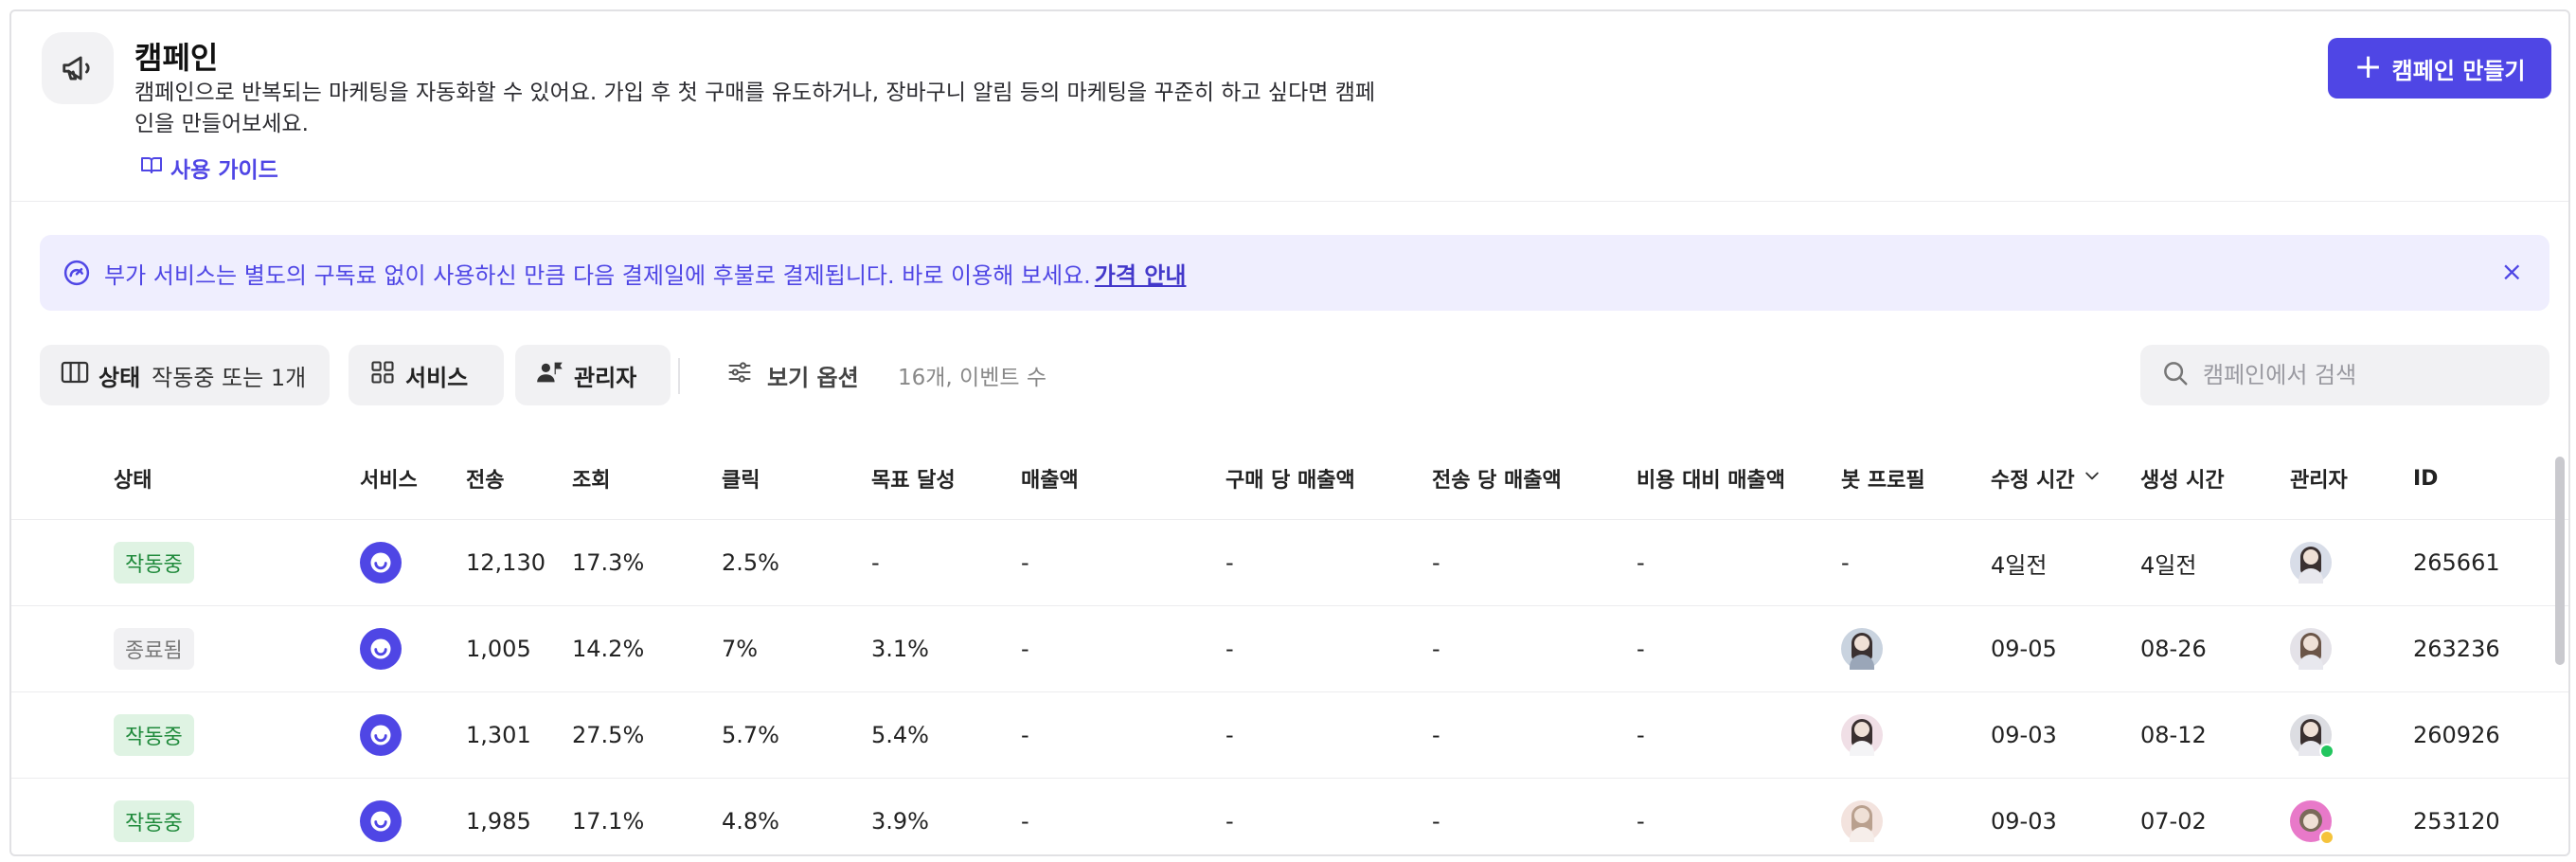  What do you see at coordinates (75, 375) in the screenshot?
I see `columns-icon` at bounding box center [75, 375].